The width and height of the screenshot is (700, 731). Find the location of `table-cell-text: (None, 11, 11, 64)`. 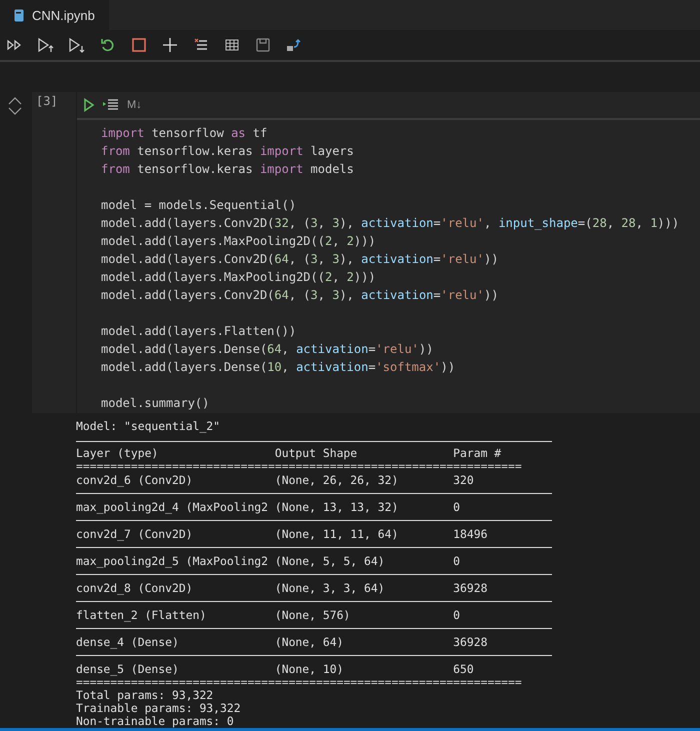

table-cell-text: (None, 11, 11, 64) is located at coordinates (337, 534).